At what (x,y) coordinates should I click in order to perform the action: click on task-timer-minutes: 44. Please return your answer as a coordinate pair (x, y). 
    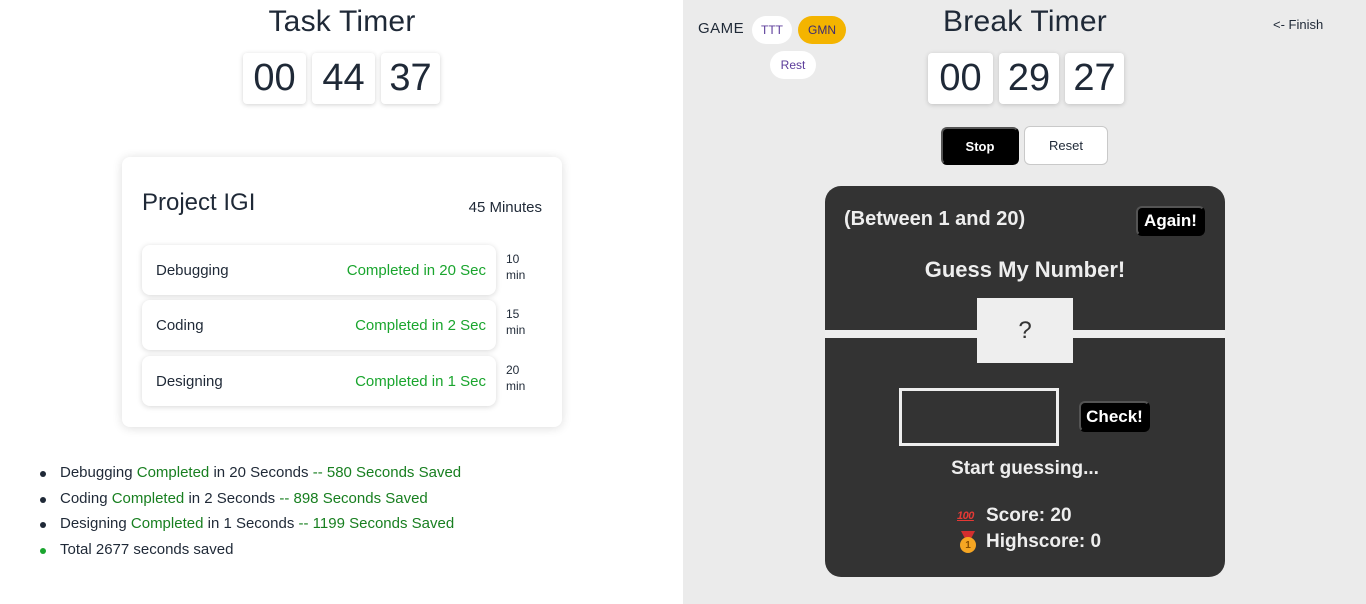
    Looking at the image, I should click on (343, 78).